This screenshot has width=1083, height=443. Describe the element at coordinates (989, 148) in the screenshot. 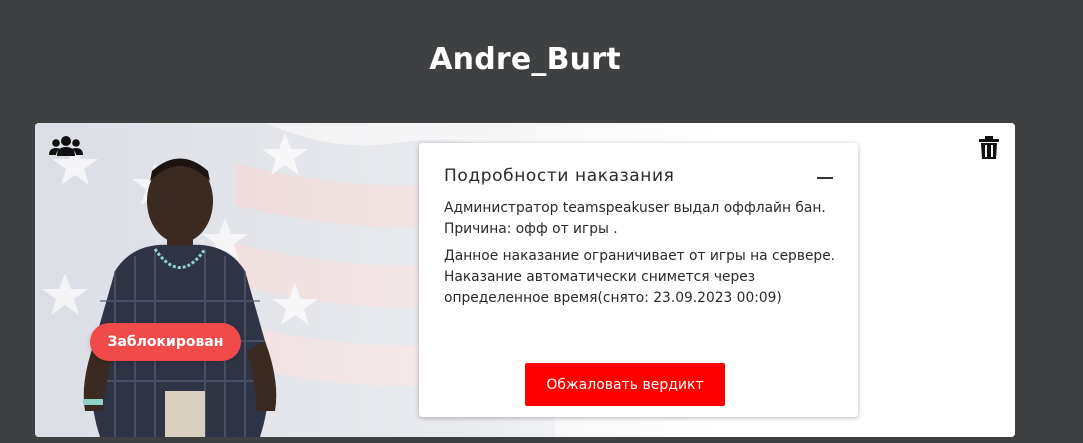

I see `trash-icon` at that location.